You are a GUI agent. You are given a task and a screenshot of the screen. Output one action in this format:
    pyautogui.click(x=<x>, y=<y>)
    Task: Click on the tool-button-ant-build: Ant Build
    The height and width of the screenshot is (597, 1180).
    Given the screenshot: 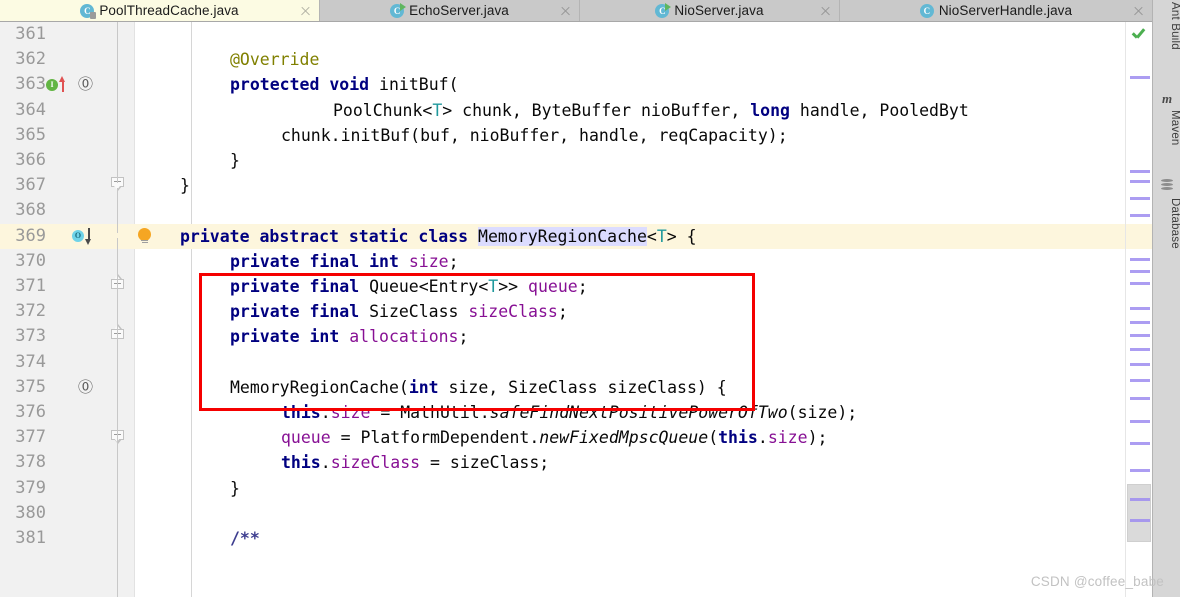 What is the action you would take?
    pyautogui.click(x=1166, y=38)
    